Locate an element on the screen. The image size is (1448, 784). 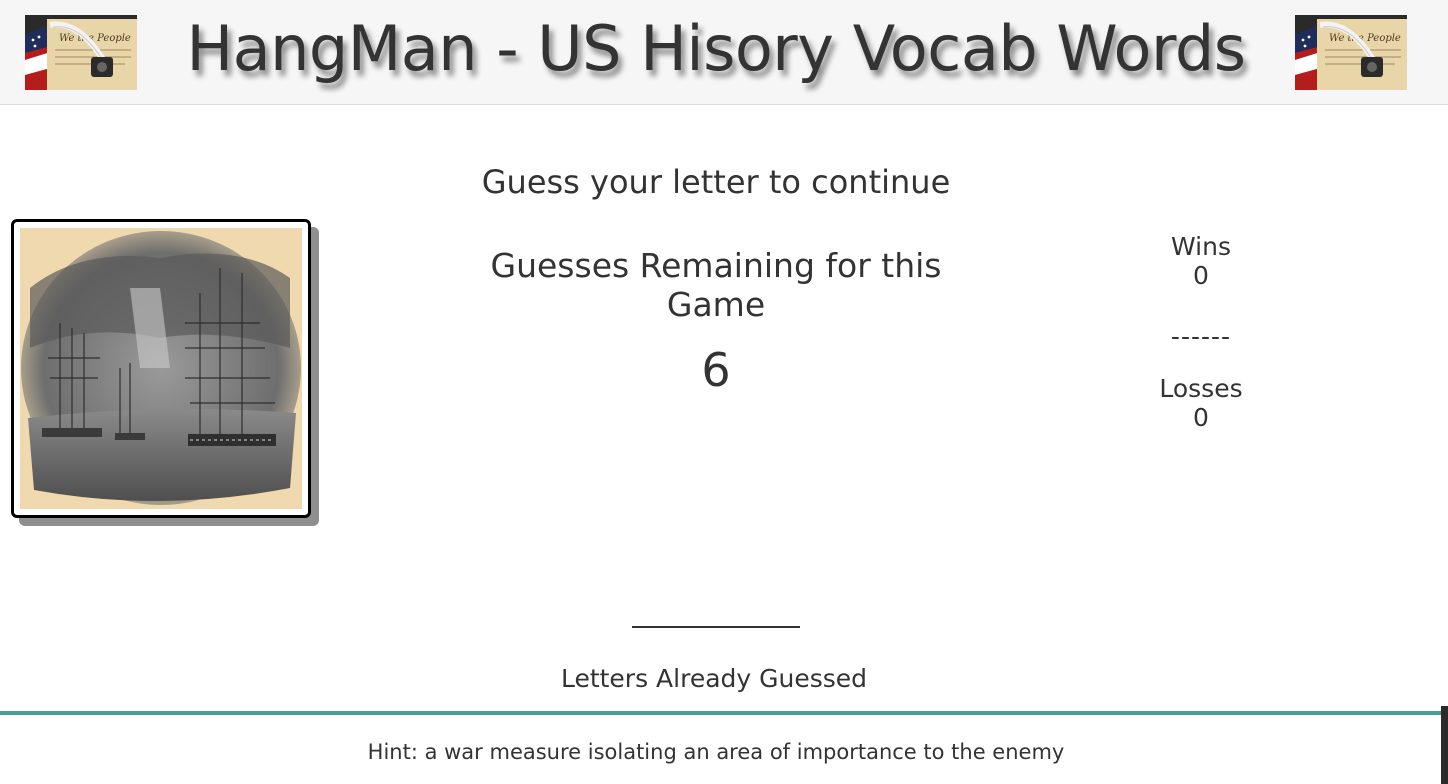
letters-guessed-label: Letters Already Guessed is located at coordinates (714, 678).